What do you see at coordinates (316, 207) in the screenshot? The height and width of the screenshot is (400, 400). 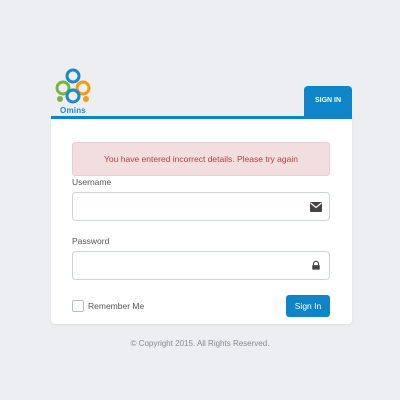 I see `envelope-icon` at bounding box center [316, 207].